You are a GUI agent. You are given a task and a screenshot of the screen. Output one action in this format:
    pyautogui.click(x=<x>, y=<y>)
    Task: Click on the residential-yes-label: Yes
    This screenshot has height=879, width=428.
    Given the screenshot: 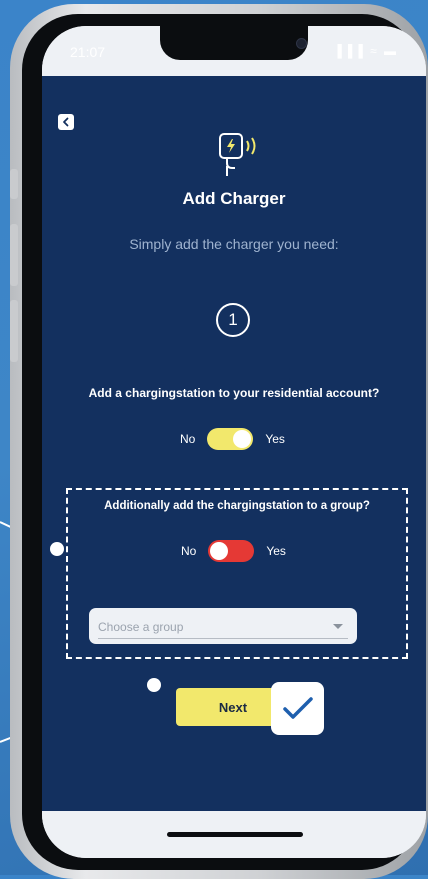 What is the action you would take?
    pyautogui.click(x=275, y=439)
    